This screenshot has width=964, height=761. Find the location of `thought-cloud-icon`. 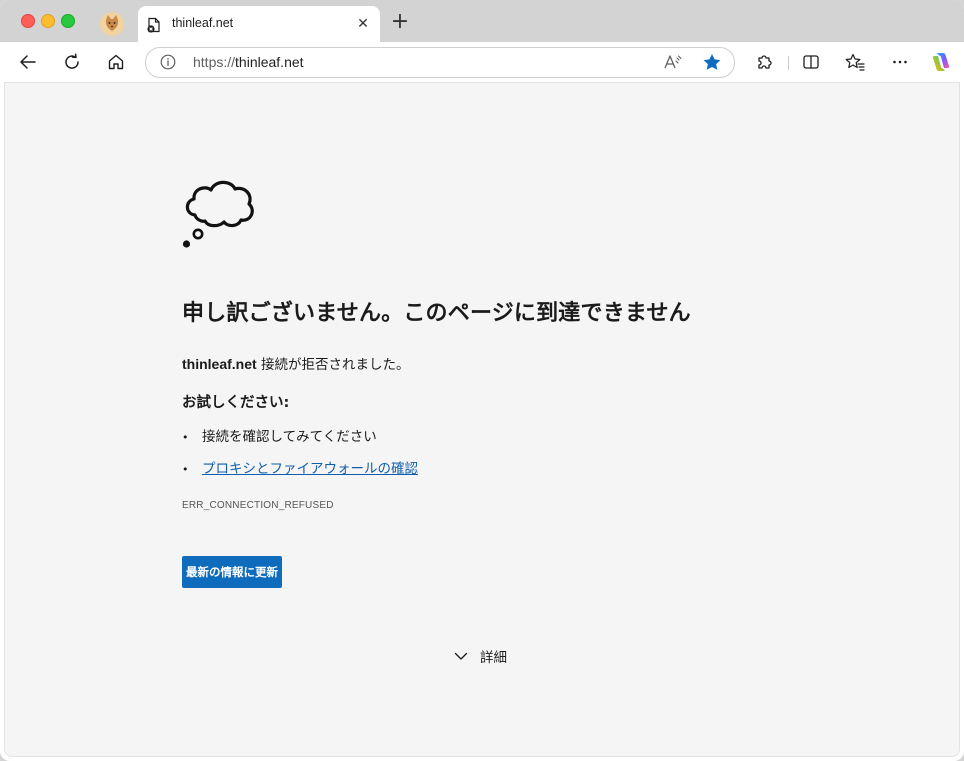

thought-cloud-icon is located at coordinates (218, 214).